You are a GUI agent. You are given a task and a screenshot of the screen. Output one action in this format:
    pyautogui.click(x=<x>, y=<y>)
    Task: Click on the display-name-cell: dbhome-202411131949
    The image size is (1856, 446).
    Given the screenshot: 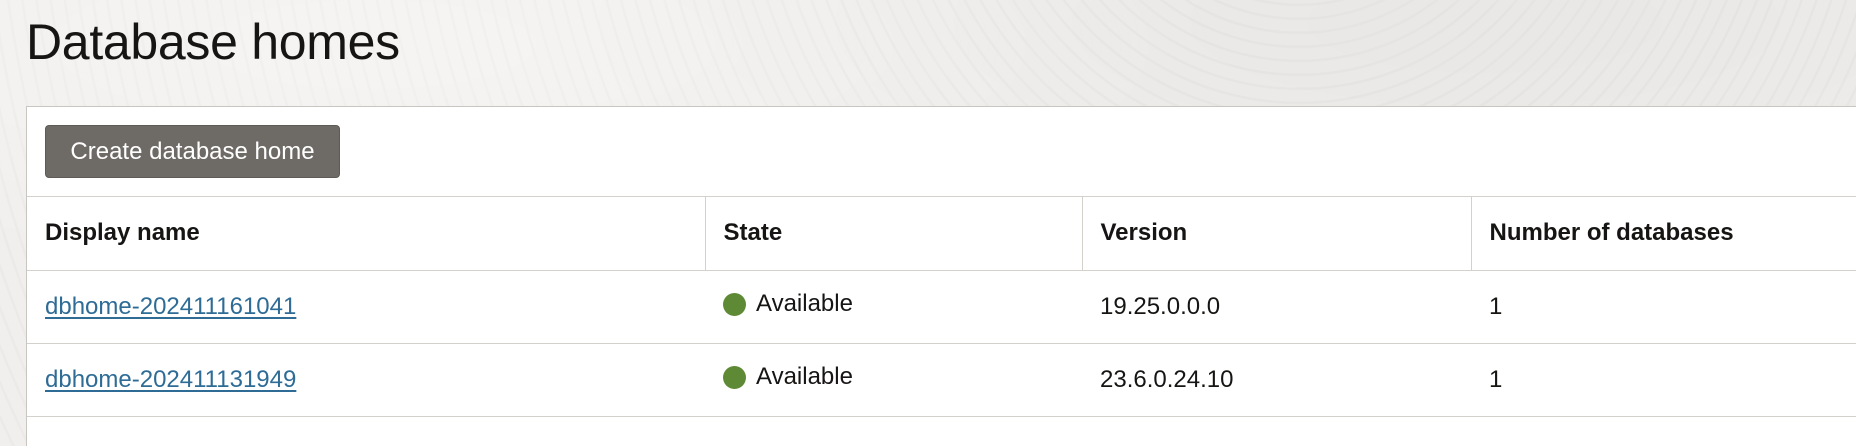 What is the action you would take?
    pyautogui.click(x=366, y=380)
    